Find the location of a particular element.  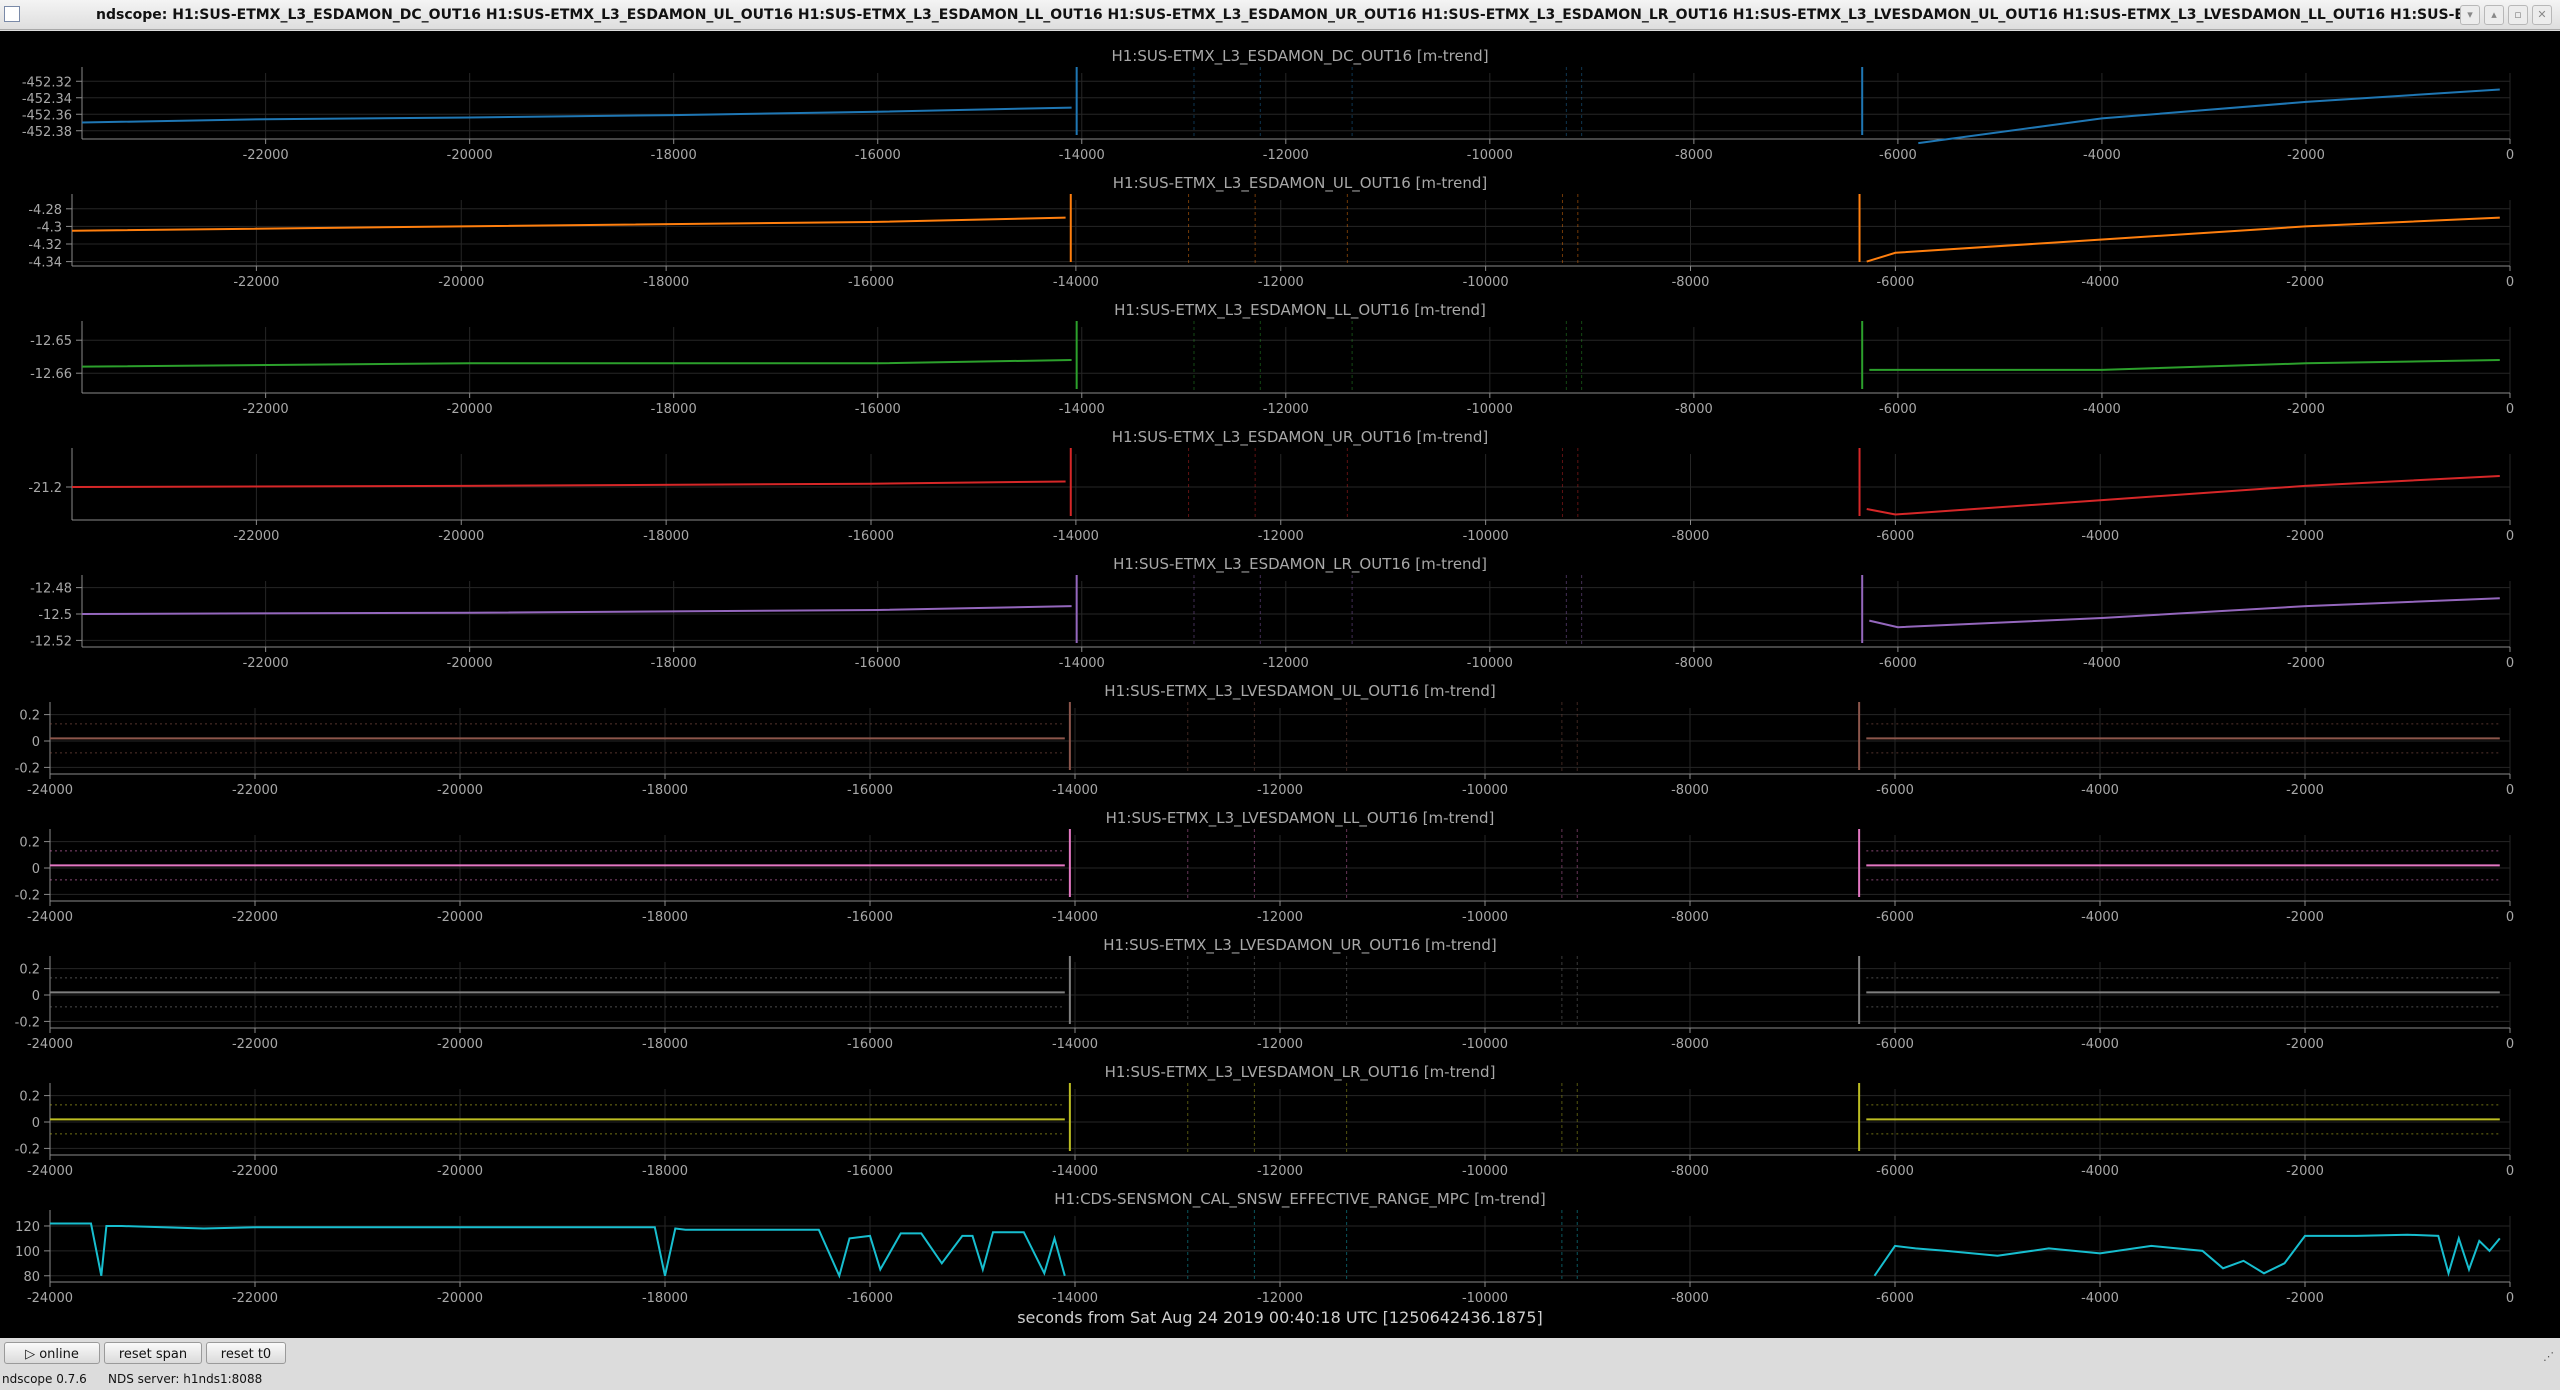

online-button: ▷ online is located at coordinates (52, 1353).